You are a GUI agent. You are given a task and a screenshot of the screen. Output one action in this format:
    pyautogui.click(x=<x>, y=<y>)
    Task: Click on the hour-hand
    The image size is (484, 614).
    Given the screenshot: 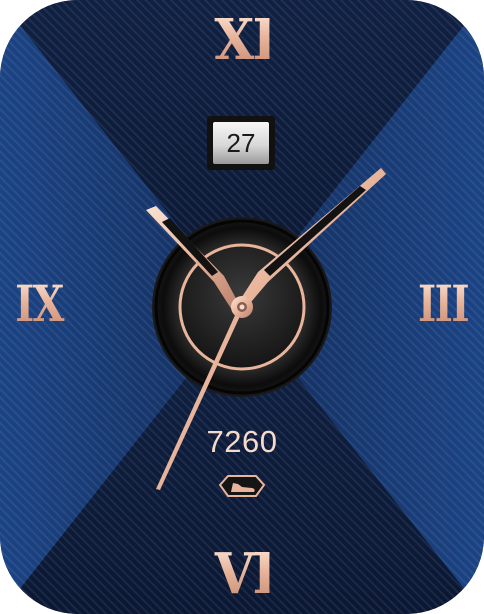 What is the action you would take?
    pyautogui.click(x=193, y=258)
    